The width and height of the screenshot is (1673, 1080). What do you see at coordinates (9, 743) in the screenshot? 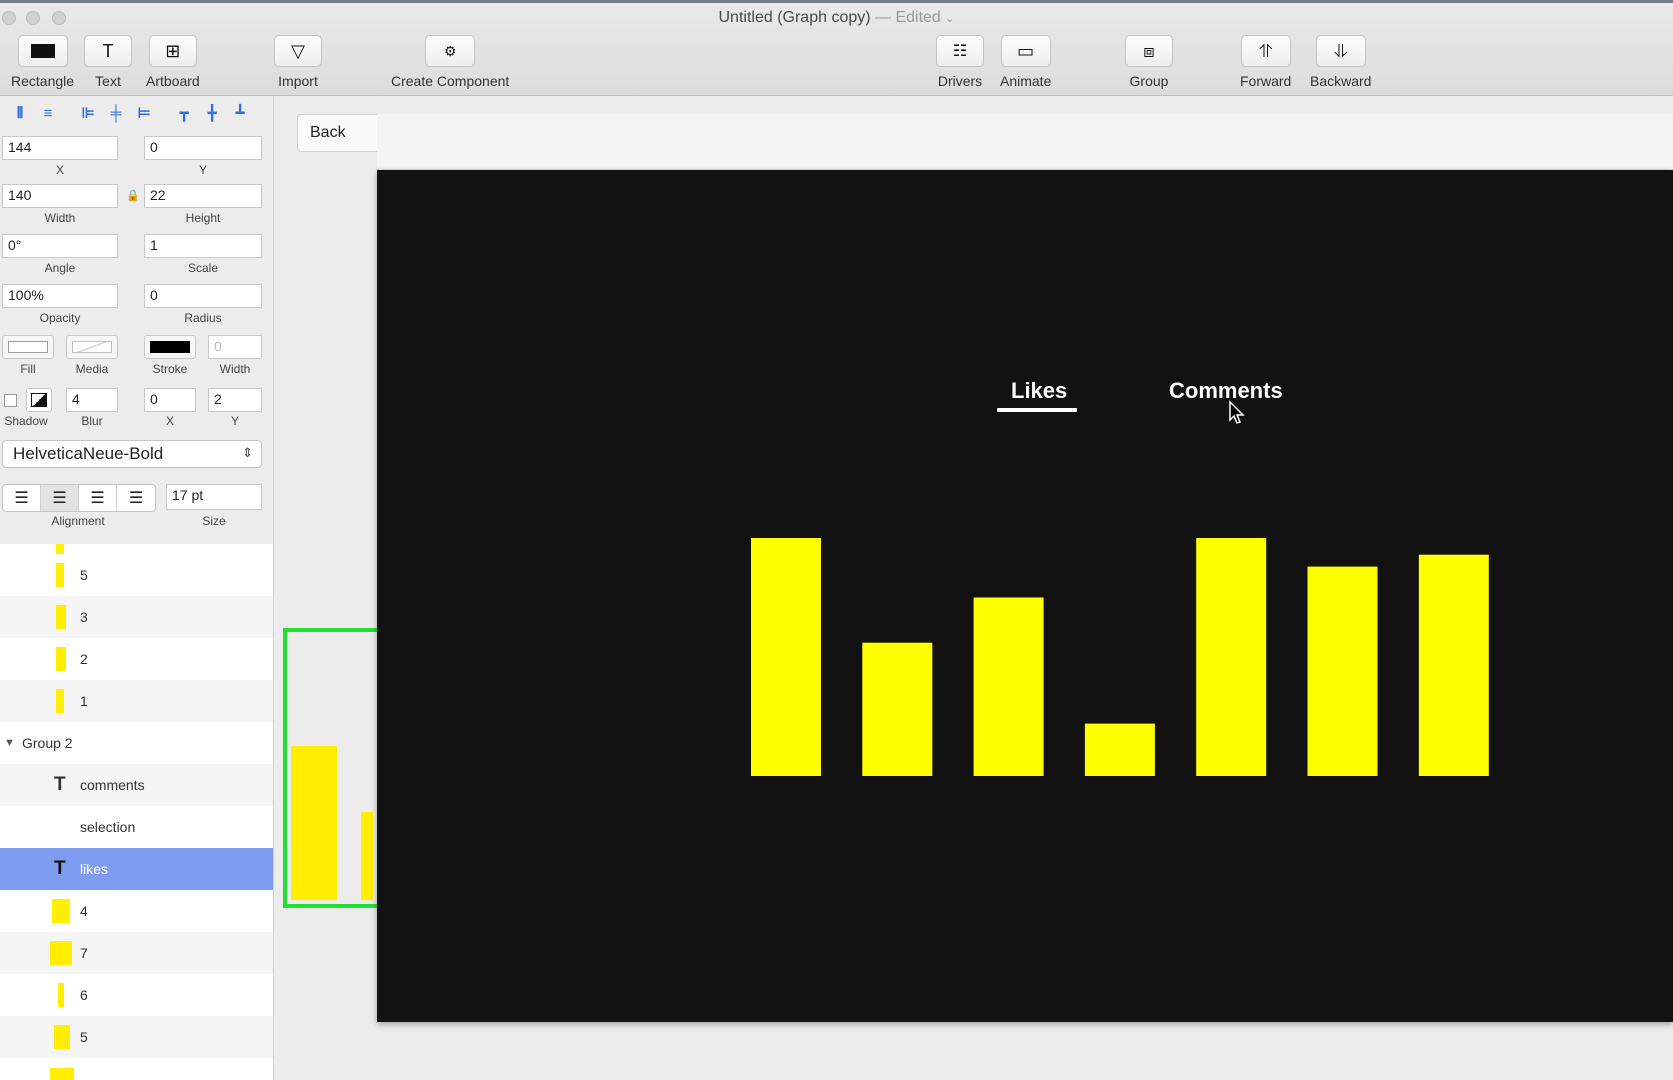
I see `disclosure-triangle-icon: ▼` at bounding box center [9, 743].